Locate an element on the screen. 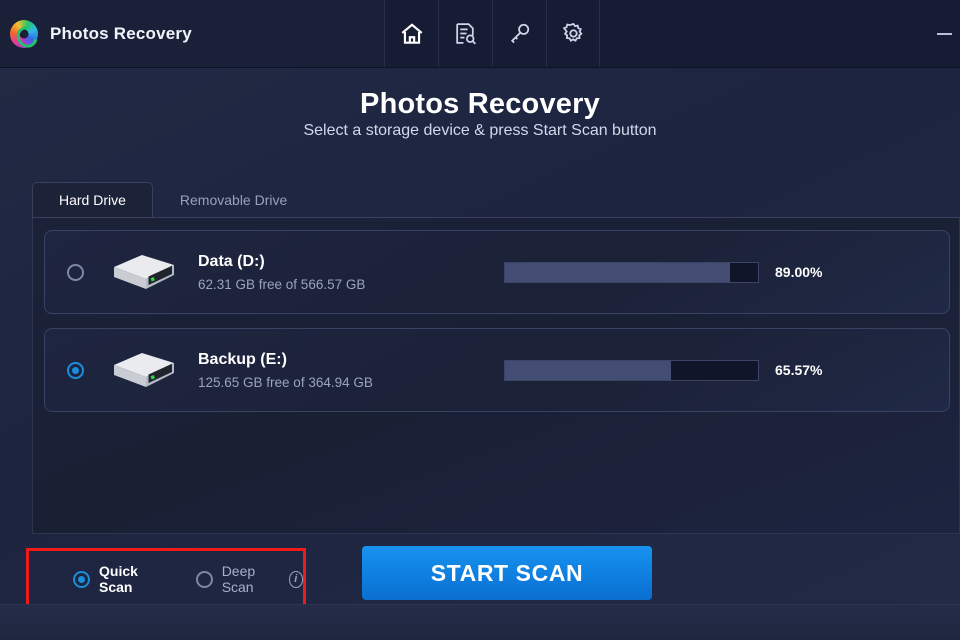  usage-percent: 89.00% is located at coordinates (799, 272).